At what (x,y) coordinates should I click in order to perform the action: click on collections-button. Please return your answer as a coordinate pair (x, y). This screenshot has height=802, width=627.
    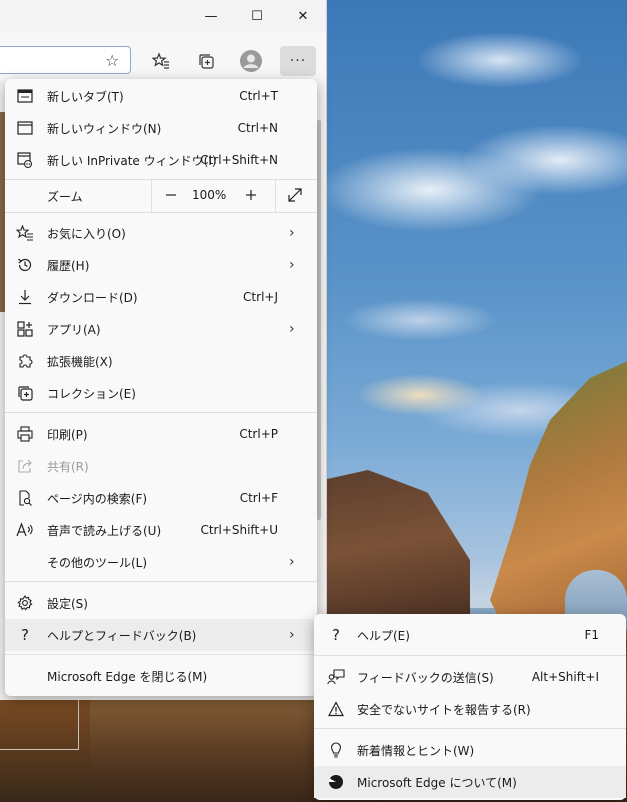
    Looking at the image, I should click on (206, 61).